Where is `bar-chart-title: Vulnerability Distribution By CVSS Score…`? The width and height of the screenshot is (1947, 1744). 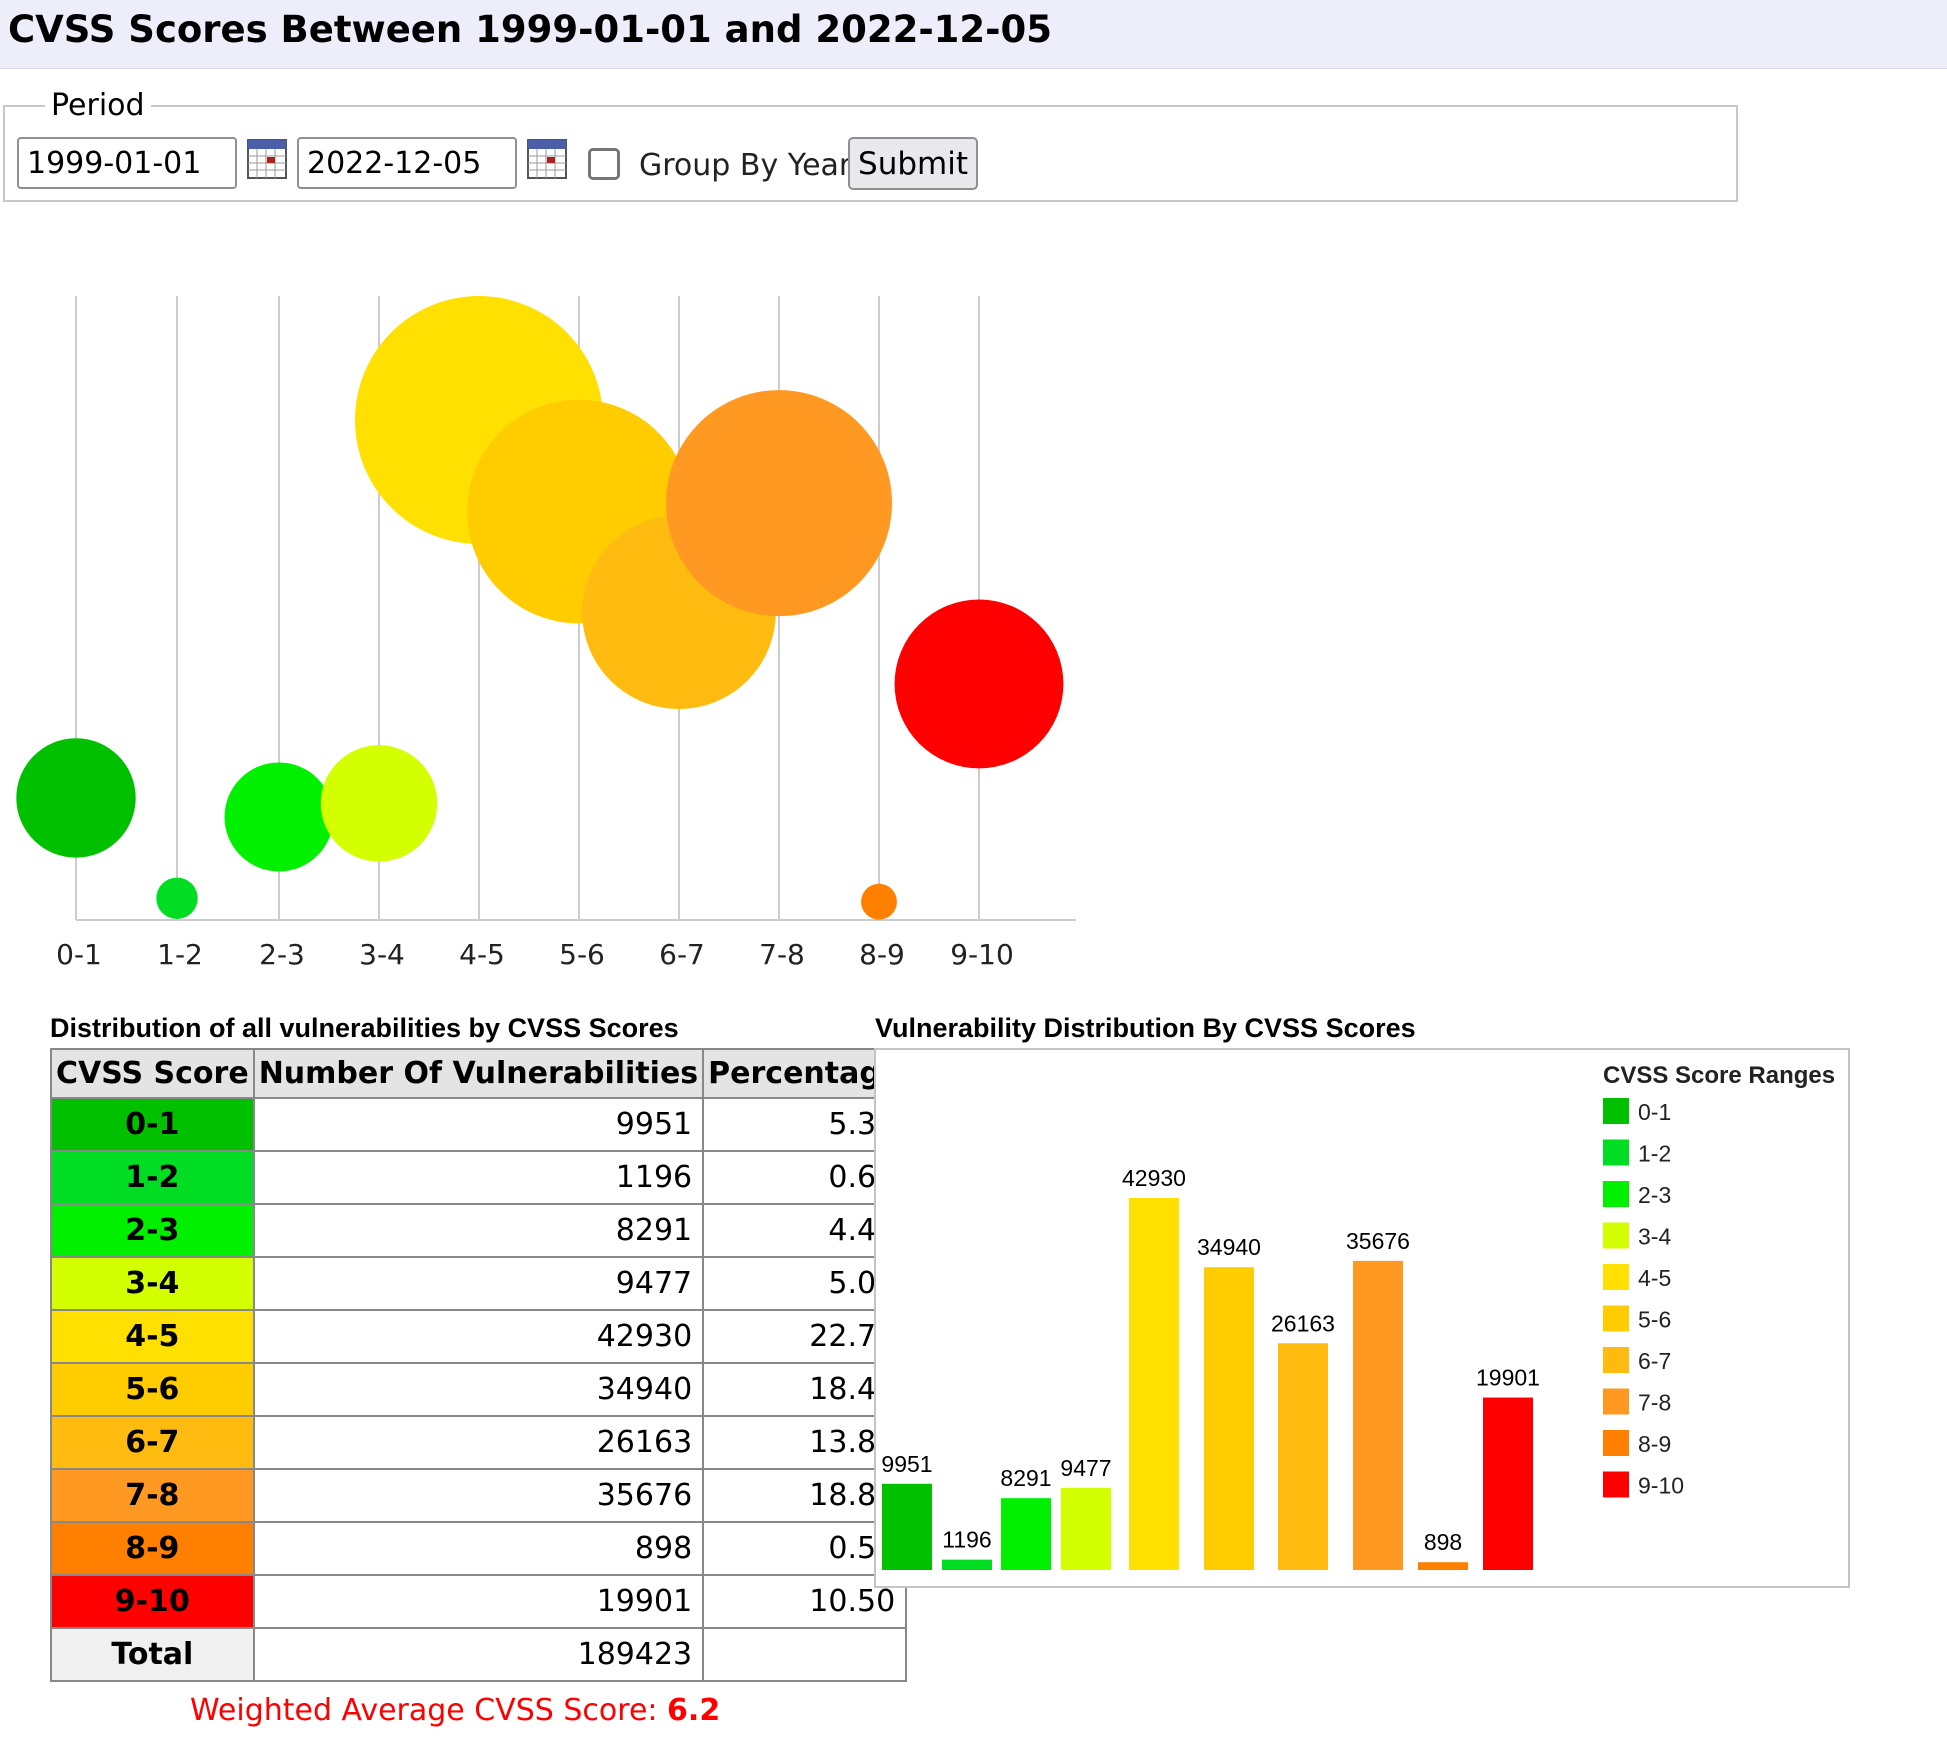
bar-chart-title: Vulnerability Distribution By CVSS Score… is located at coordinates (1145, 1028).